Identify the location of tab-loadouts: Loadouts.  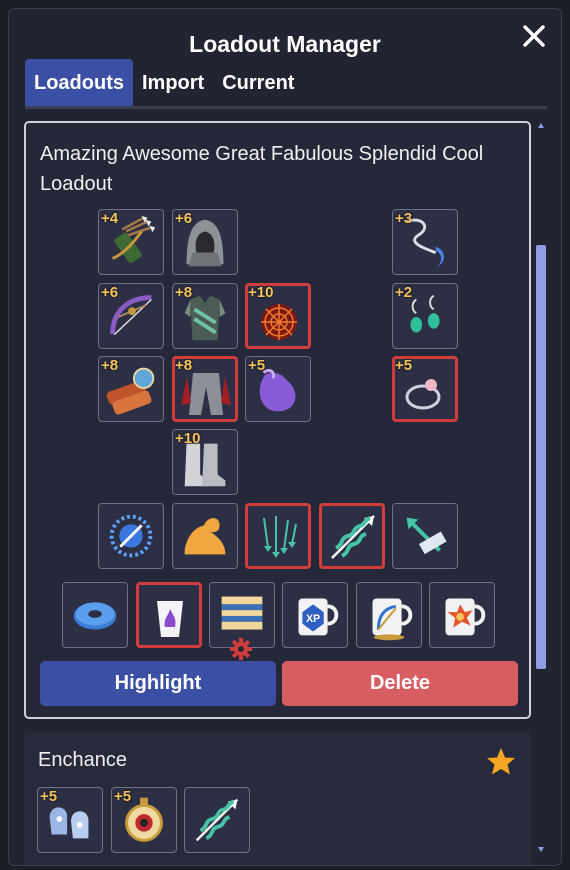
(79, 83).